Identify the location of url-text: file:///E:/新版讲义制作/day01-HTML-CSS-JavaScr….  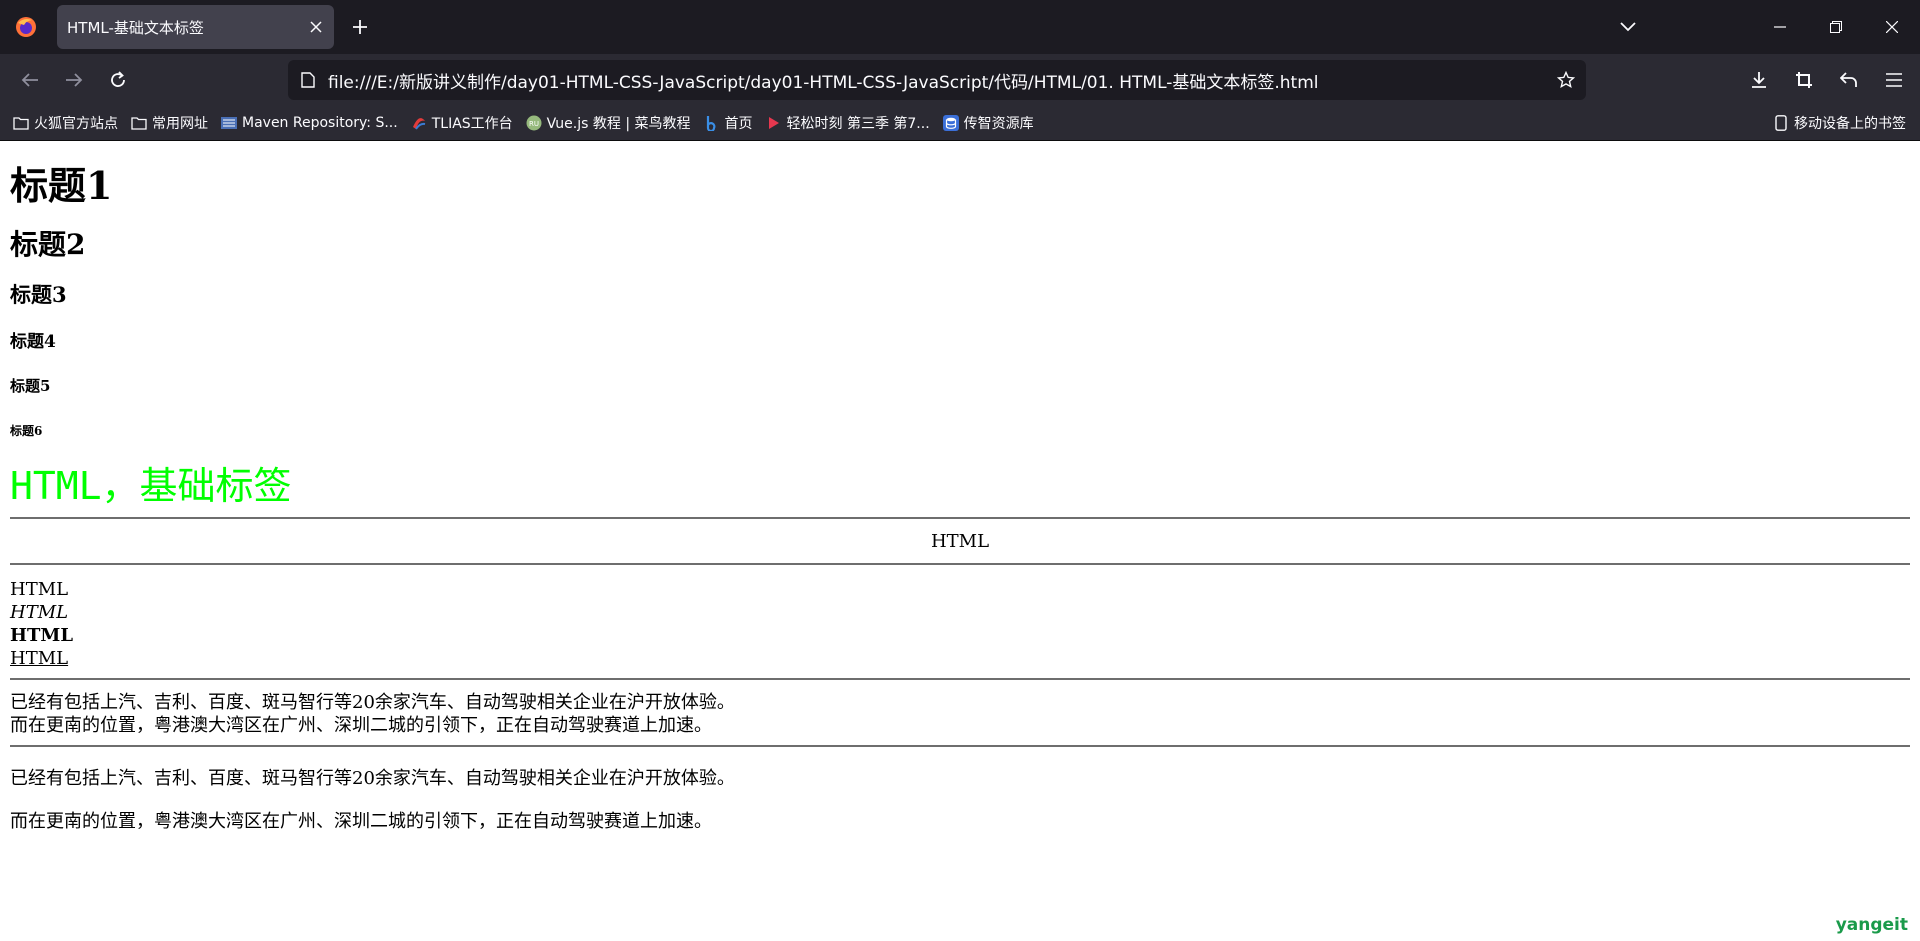
(937, 80).